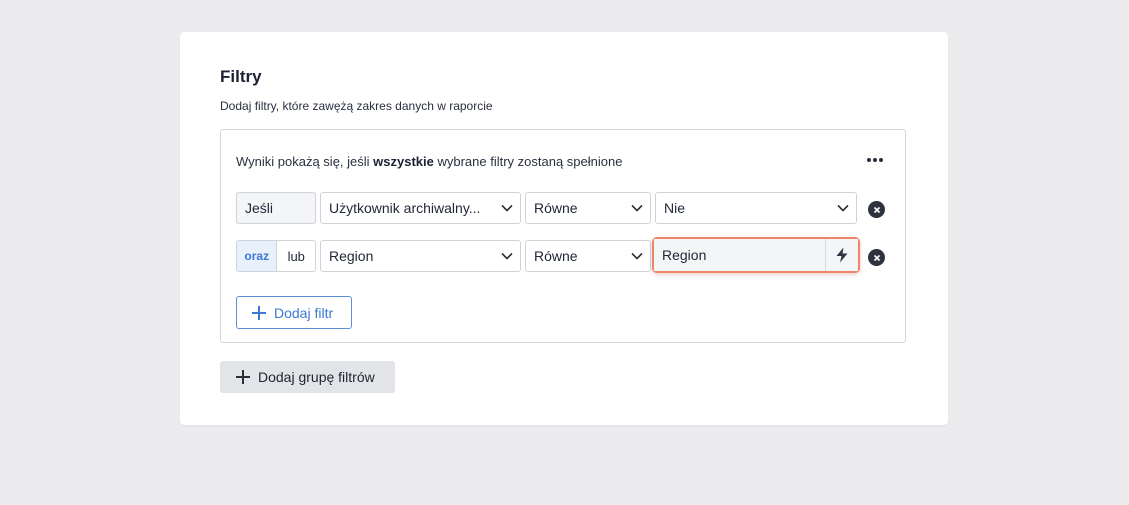  Describe the element at coordinates (588, 256) in the screenshot. I see `row-2-operator-select: Równe` at that location.